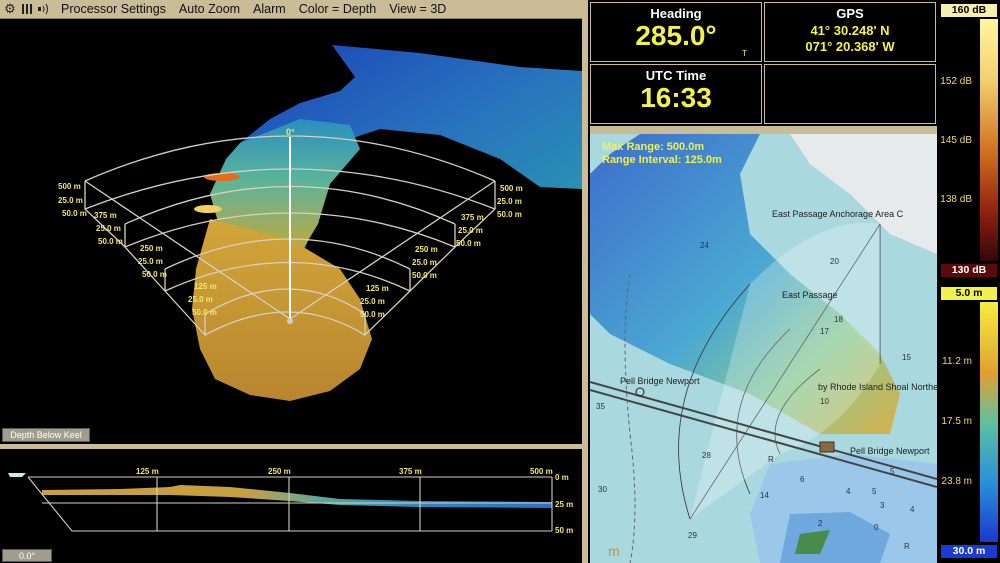 The image size is (1000, 563). I want to click on place-label-bridge-right: Pell Bridge Newport, so click(890, 451).